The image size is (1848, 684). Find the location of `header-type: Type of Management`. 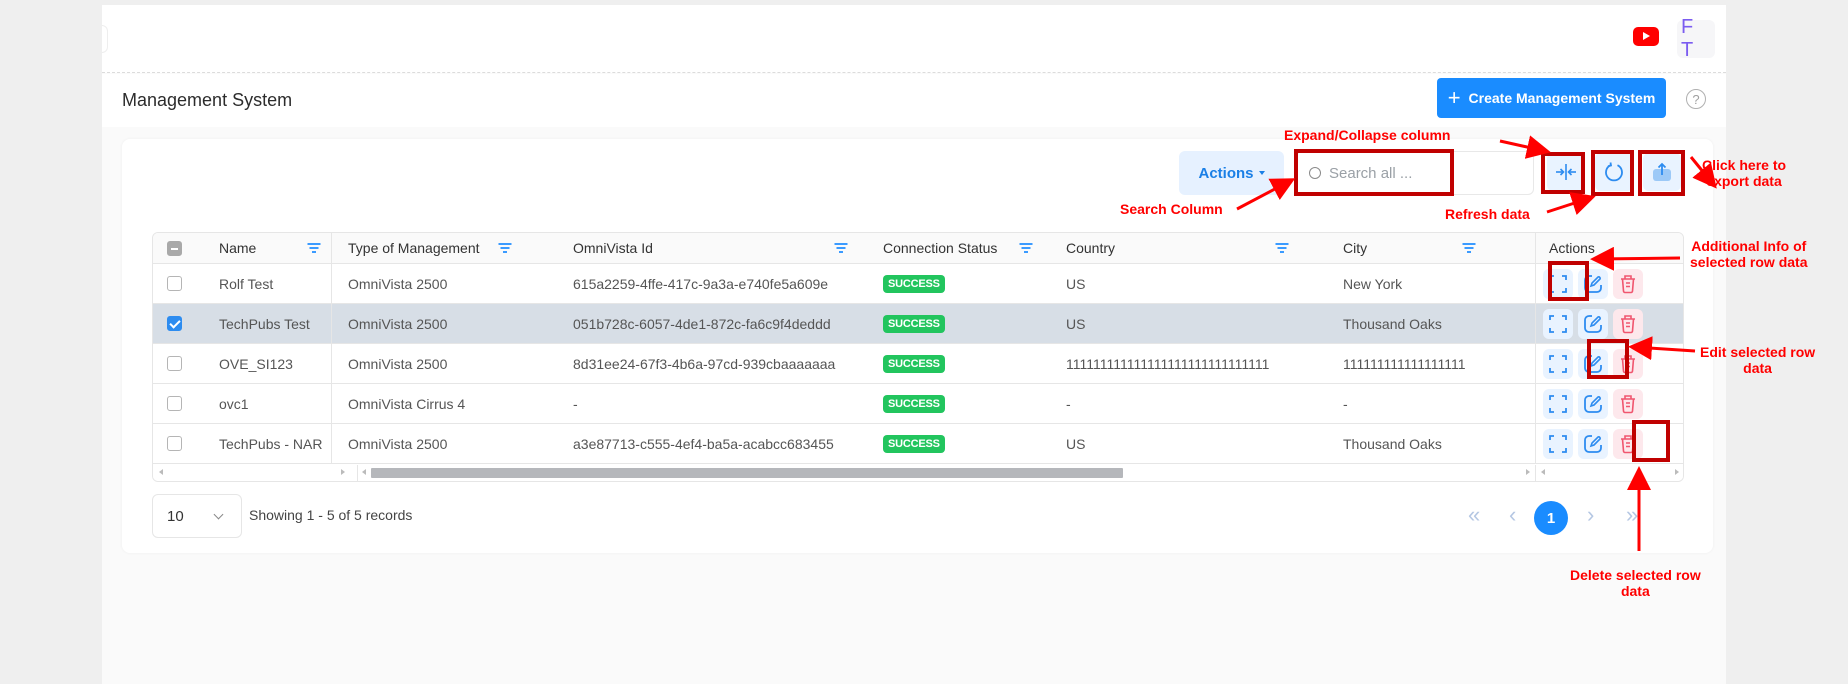

header-type: Type of Management is located at coordinates (414, 248).